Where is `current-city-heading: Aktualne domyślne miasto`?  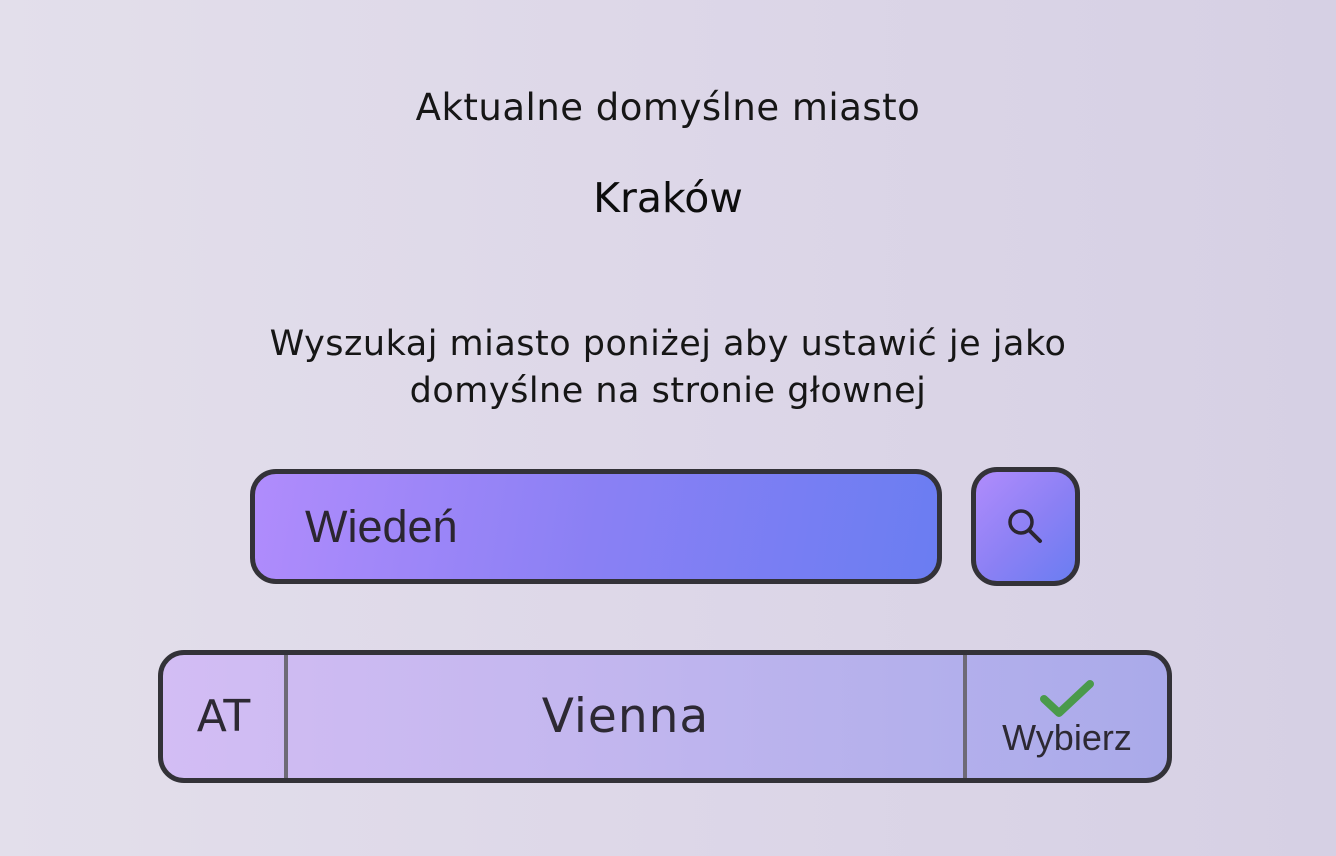 current-city-heading: Aktualne domyślne miasto is located at coordinates (668, 107).